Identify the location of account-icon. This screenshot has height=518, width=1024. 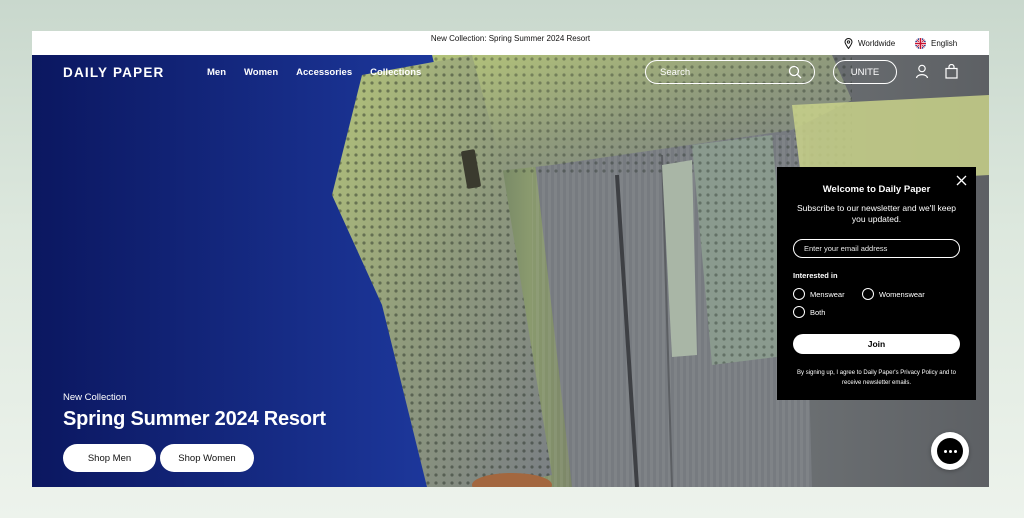
(922, 71).